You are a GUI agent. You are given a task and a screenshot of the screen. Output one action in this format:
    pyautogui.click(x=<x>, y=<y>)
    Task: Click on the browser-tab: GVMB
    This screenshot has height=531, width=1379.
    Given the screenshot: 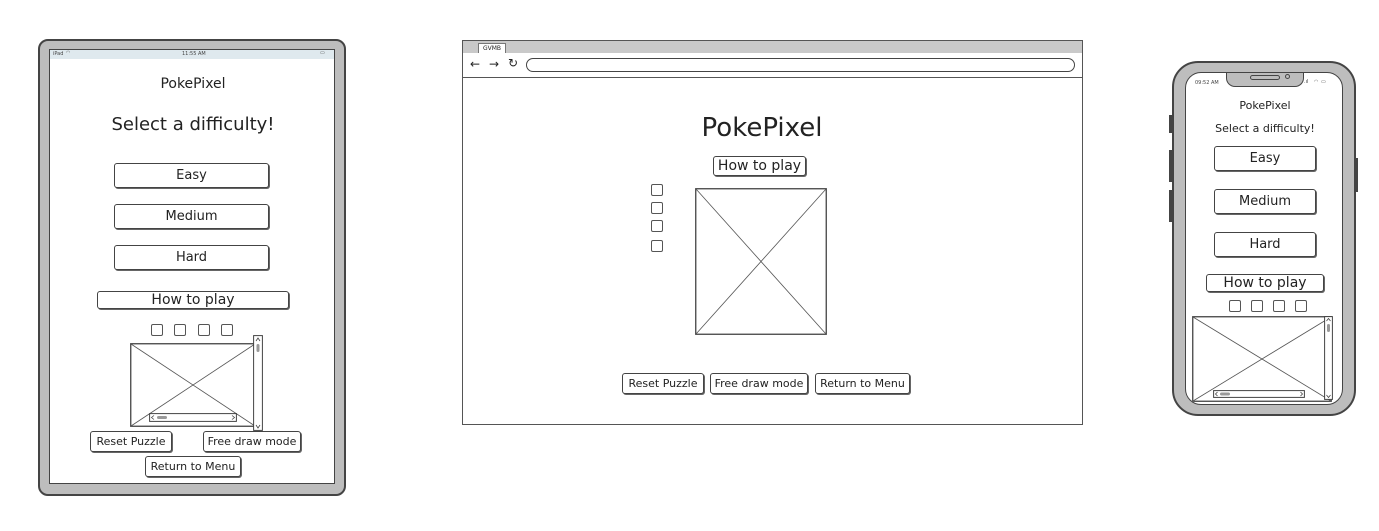 What is the action you would take?
    pyautogui.click(x=492, y=48)
    